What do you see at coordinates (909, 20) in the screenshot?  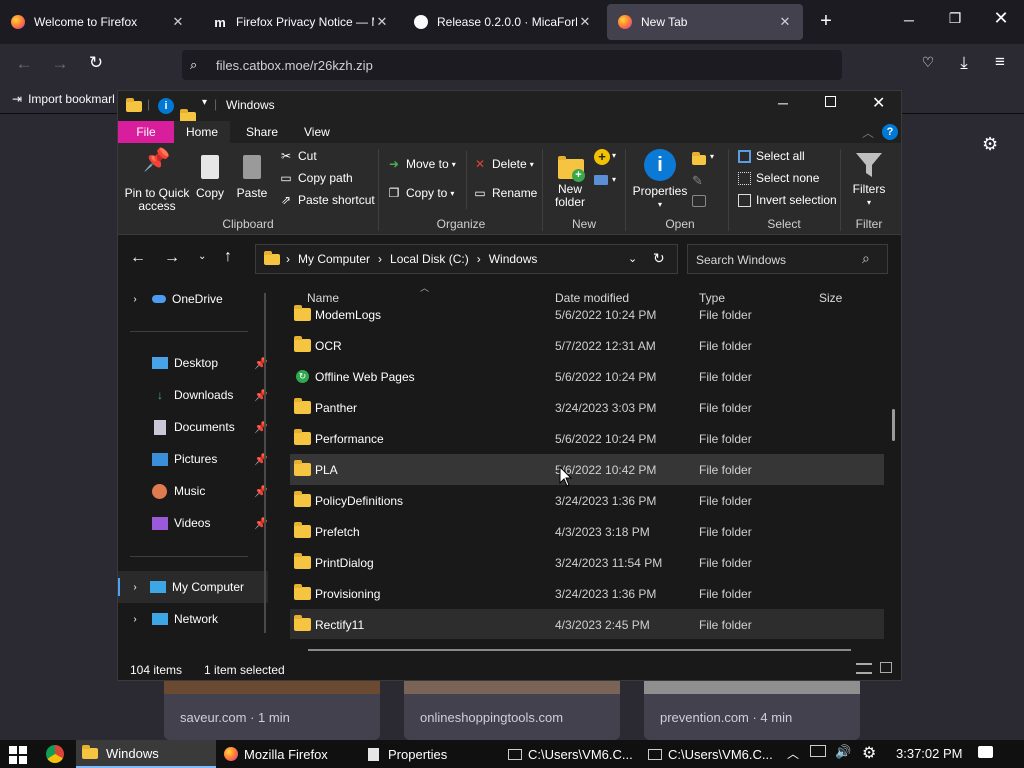 I see `minimize-window-button: ─` at bounding box center [909, 20].